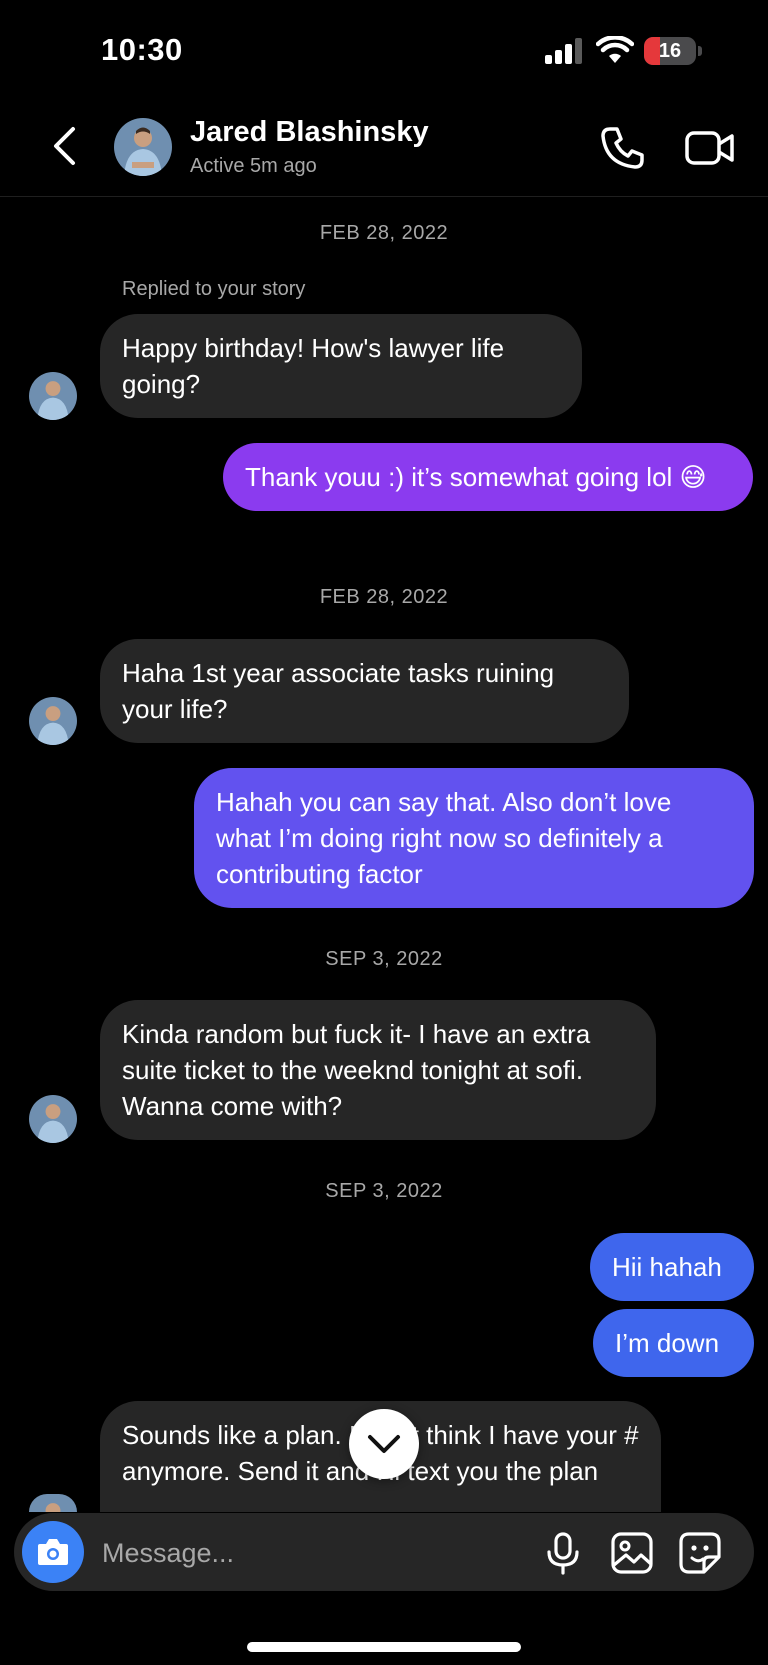  Describe the element at coordinates (563, 51) in the screenshot. I see `cellular-signal-icon` at that location.